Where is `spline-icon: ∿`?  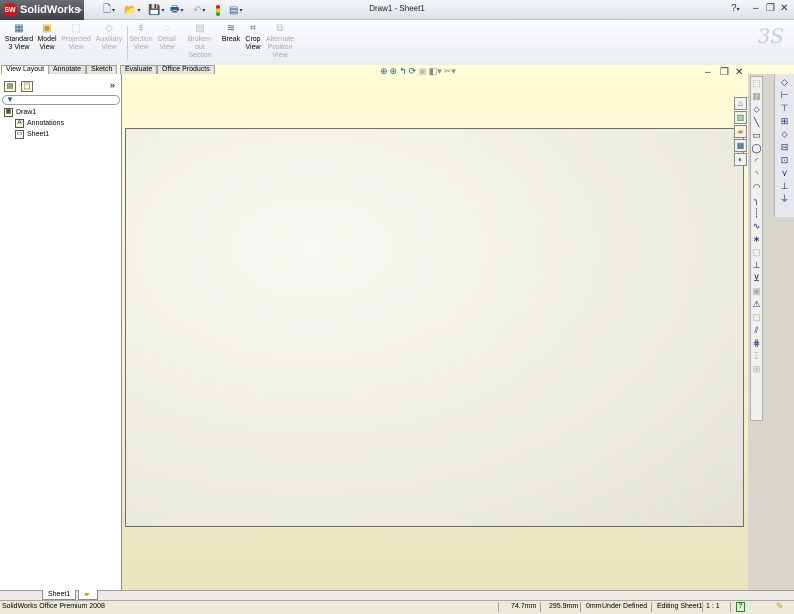 spline-icon: ∿ is located at coordinates (756, 226).